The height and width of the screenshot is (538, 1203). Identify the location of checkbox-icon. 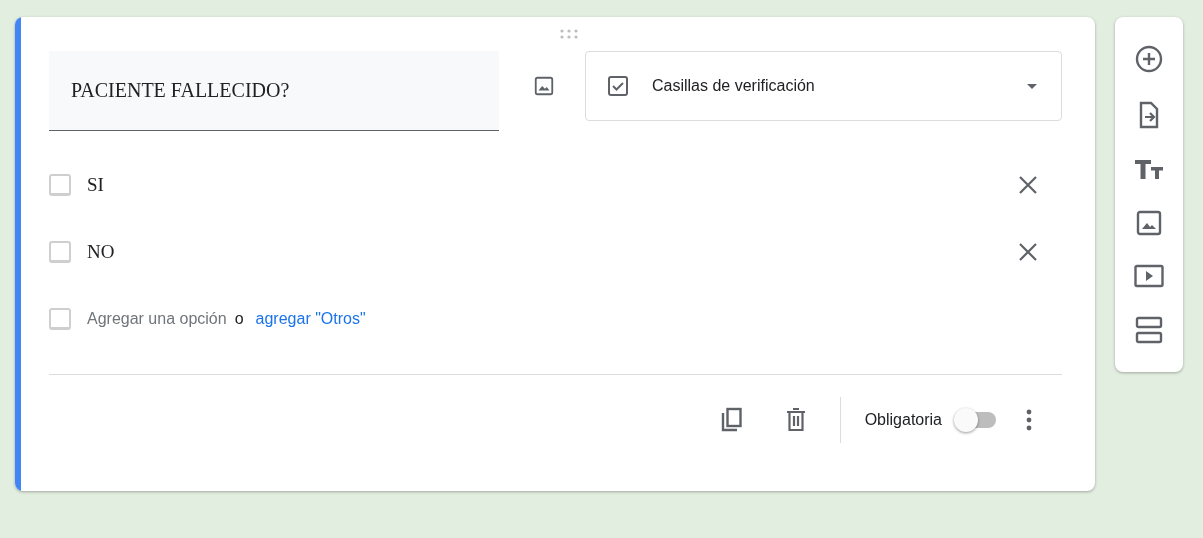
(618, 86).